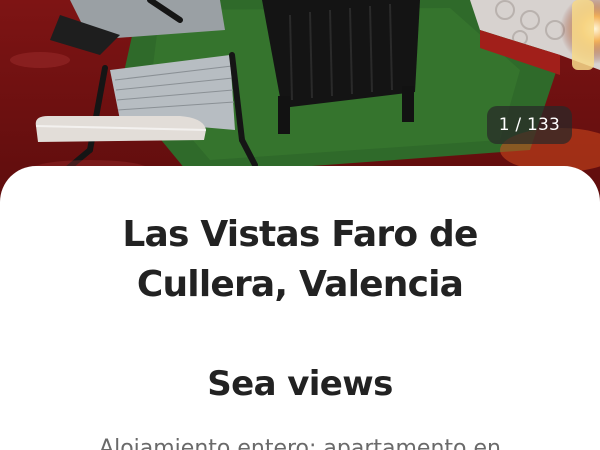 The image size is (600, 450). What do you see at coordinates (300, 234) in the screenshot?
I see `listing-title-line-1: Las Vistas Faro de` at bounding box center [300, 234].